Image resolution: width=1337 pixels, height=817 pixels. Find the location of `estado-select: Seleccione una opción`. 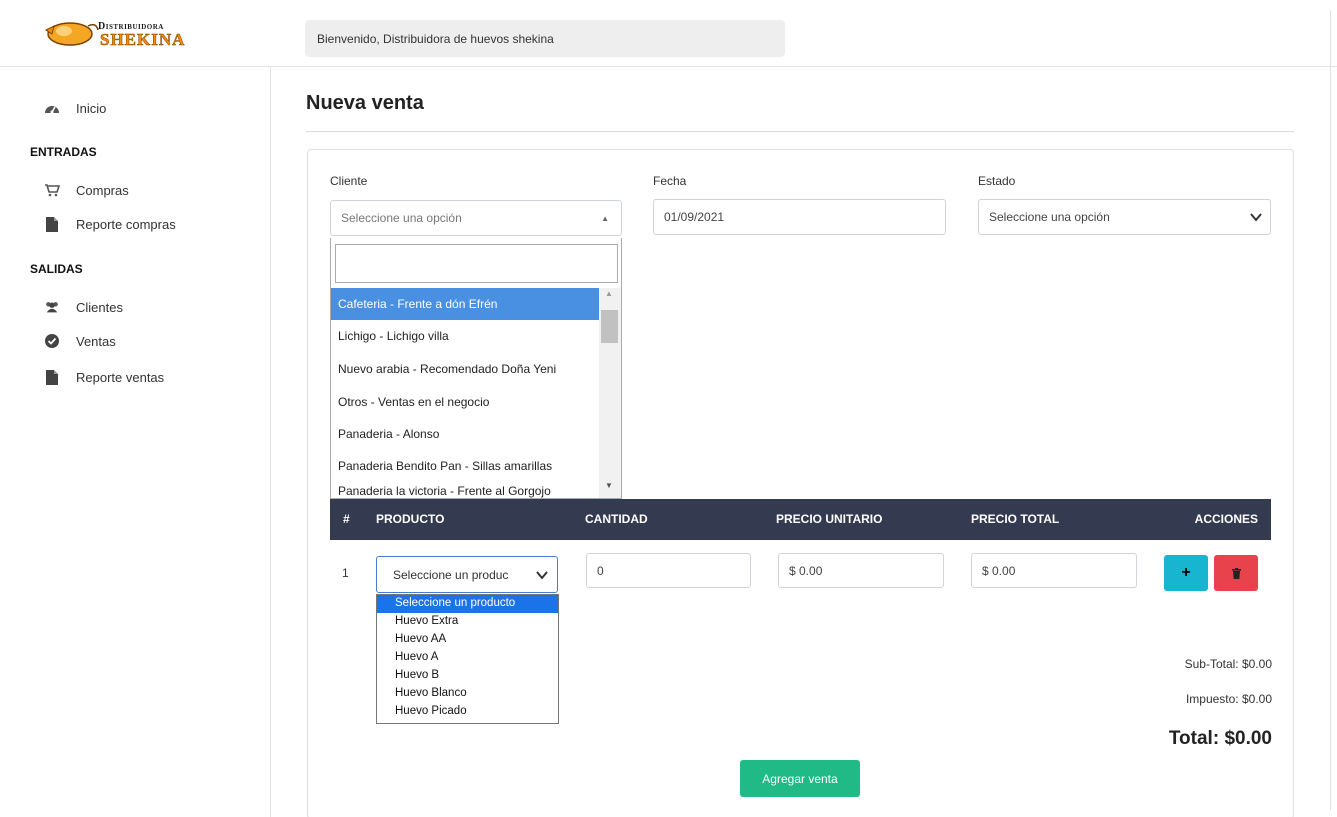

estado-select: Seleccione una opción is located at coordinates (1124, 217).